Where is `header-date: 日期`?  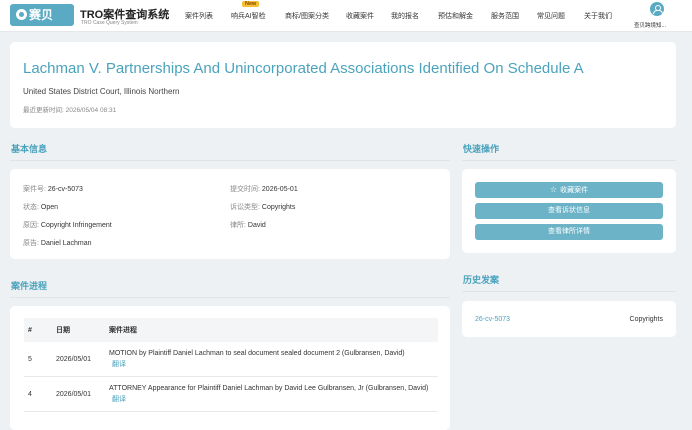
header-date: 日期 is located at coordinates (82, 330).